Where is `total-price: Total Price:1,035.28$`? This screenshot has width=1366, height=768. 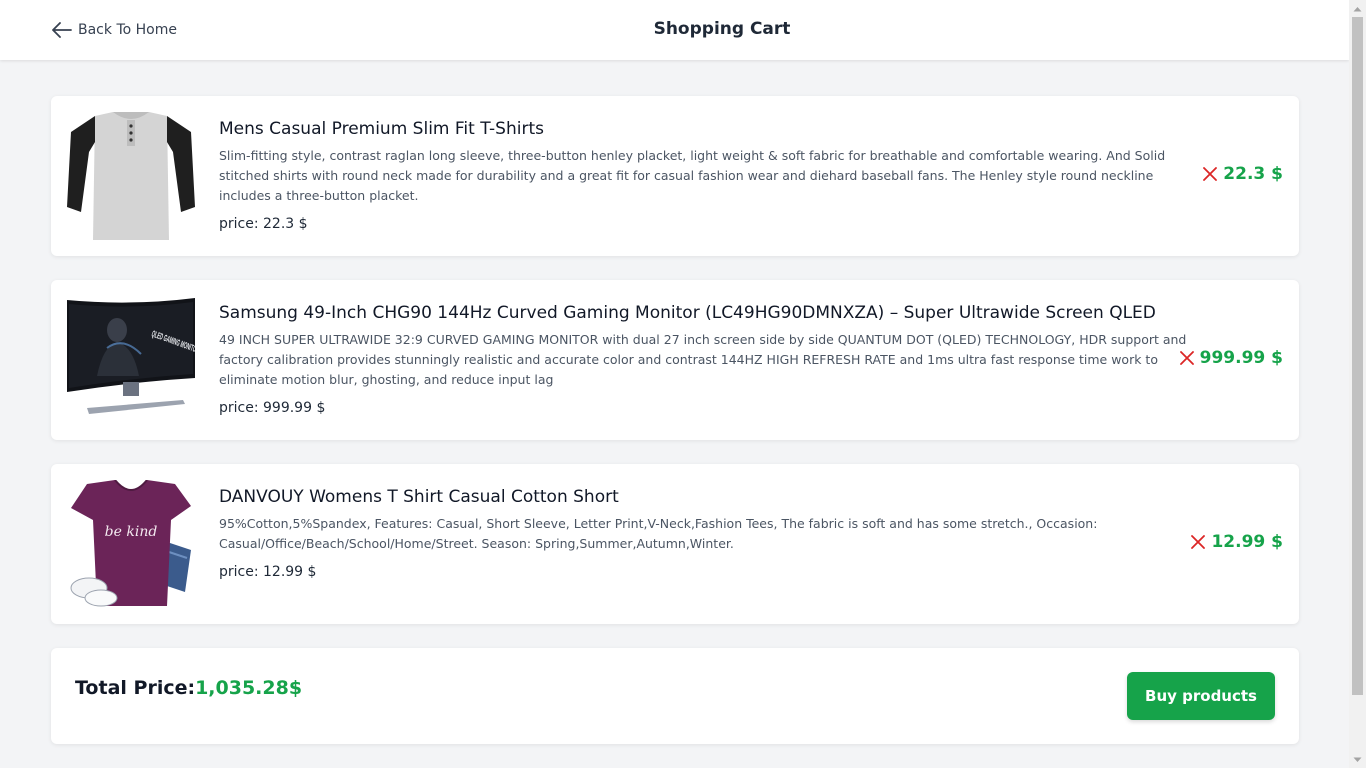 total-price: Total Price:1,035.28$ is located at coordinates (188, 688).